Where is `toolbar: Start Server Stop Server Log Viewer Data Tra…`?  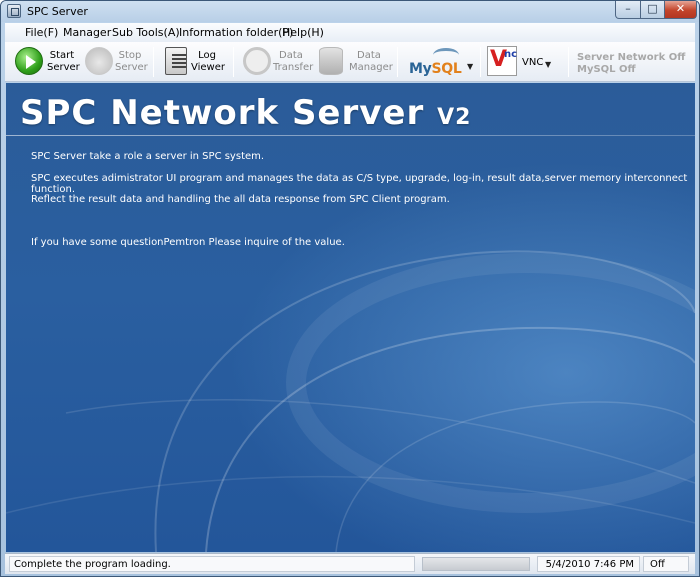 toolbar: Start Server Stop Server Log Viewer Data Tra… is located at coordinates (350, 62).